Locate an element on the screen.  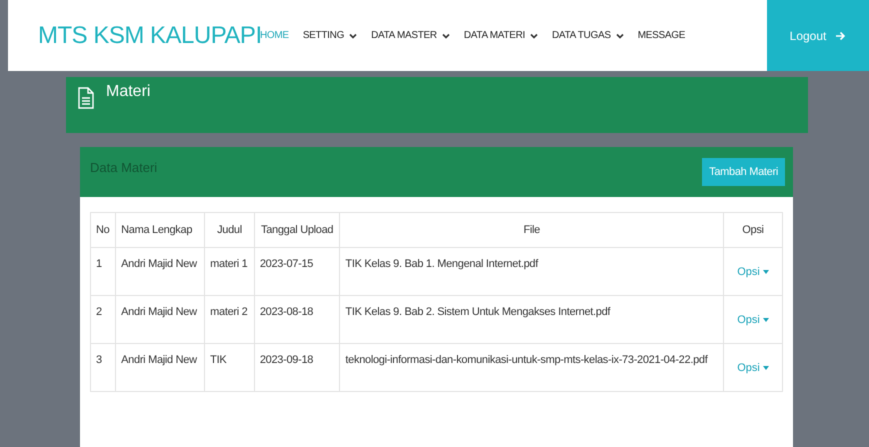
table-cell: 2 is located at coordinates (103, 320).